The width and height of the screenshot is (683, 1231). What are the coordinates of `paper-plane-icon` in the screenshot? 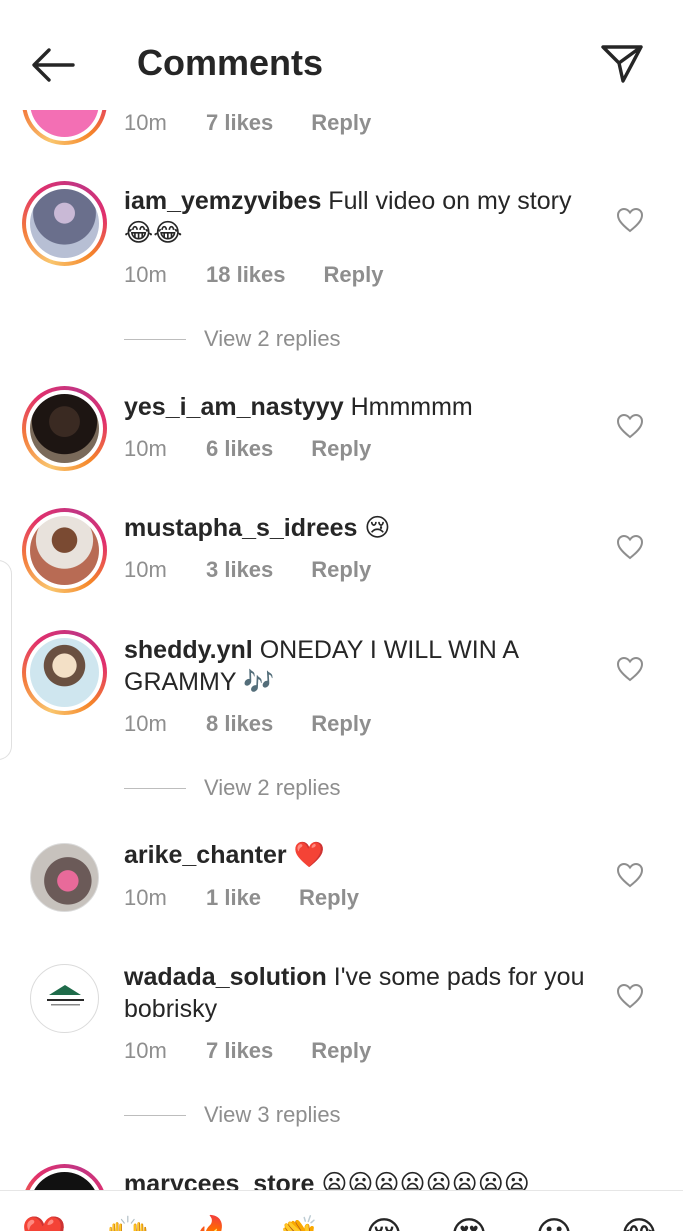 It's located at (622, 64).